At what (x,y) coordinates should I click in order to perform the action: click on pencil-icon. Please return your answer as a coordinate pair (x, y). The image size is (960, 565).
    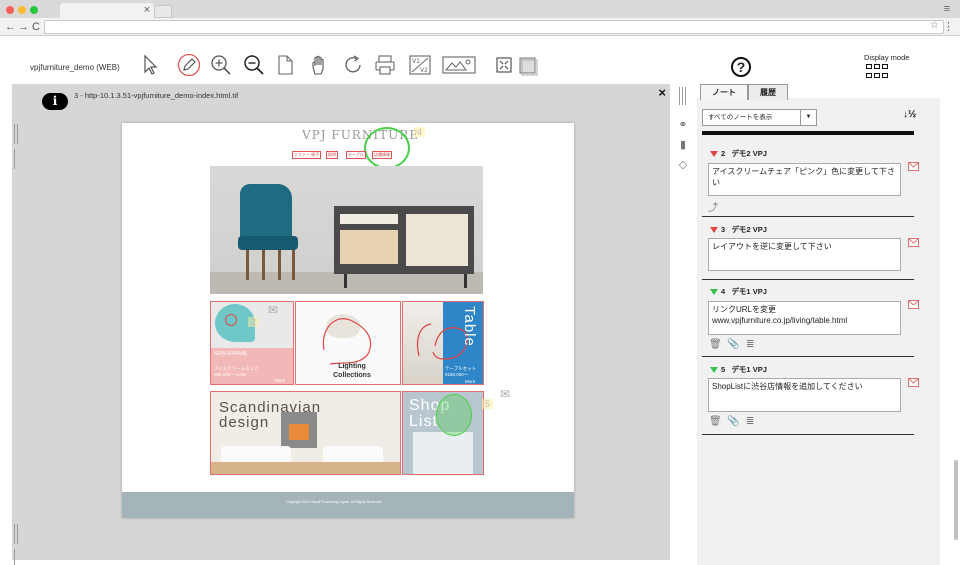
    Looking at the image, I should click on (189, 65).